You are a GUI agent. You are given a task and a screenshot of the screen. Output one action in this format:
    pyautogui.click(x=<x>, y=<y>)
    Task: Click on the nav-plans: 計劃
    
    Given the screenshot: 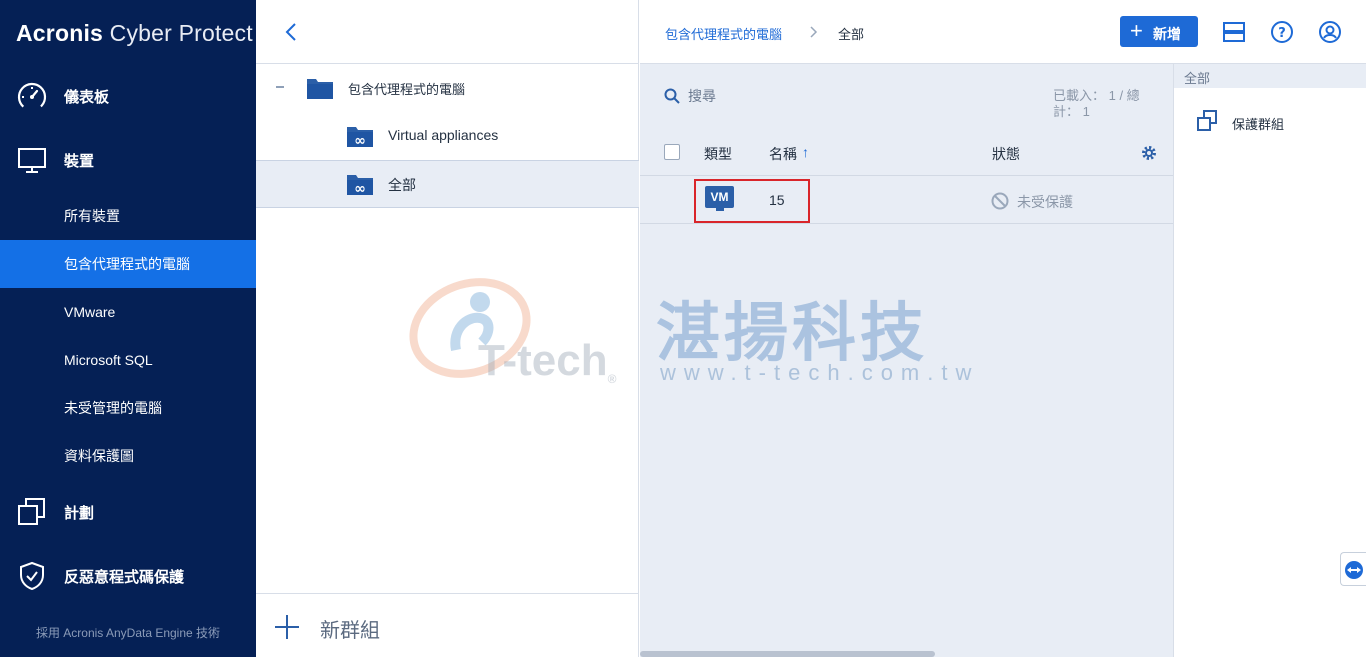 What is the action you would take?
    pyautogui.click(x=128, y=512)
    